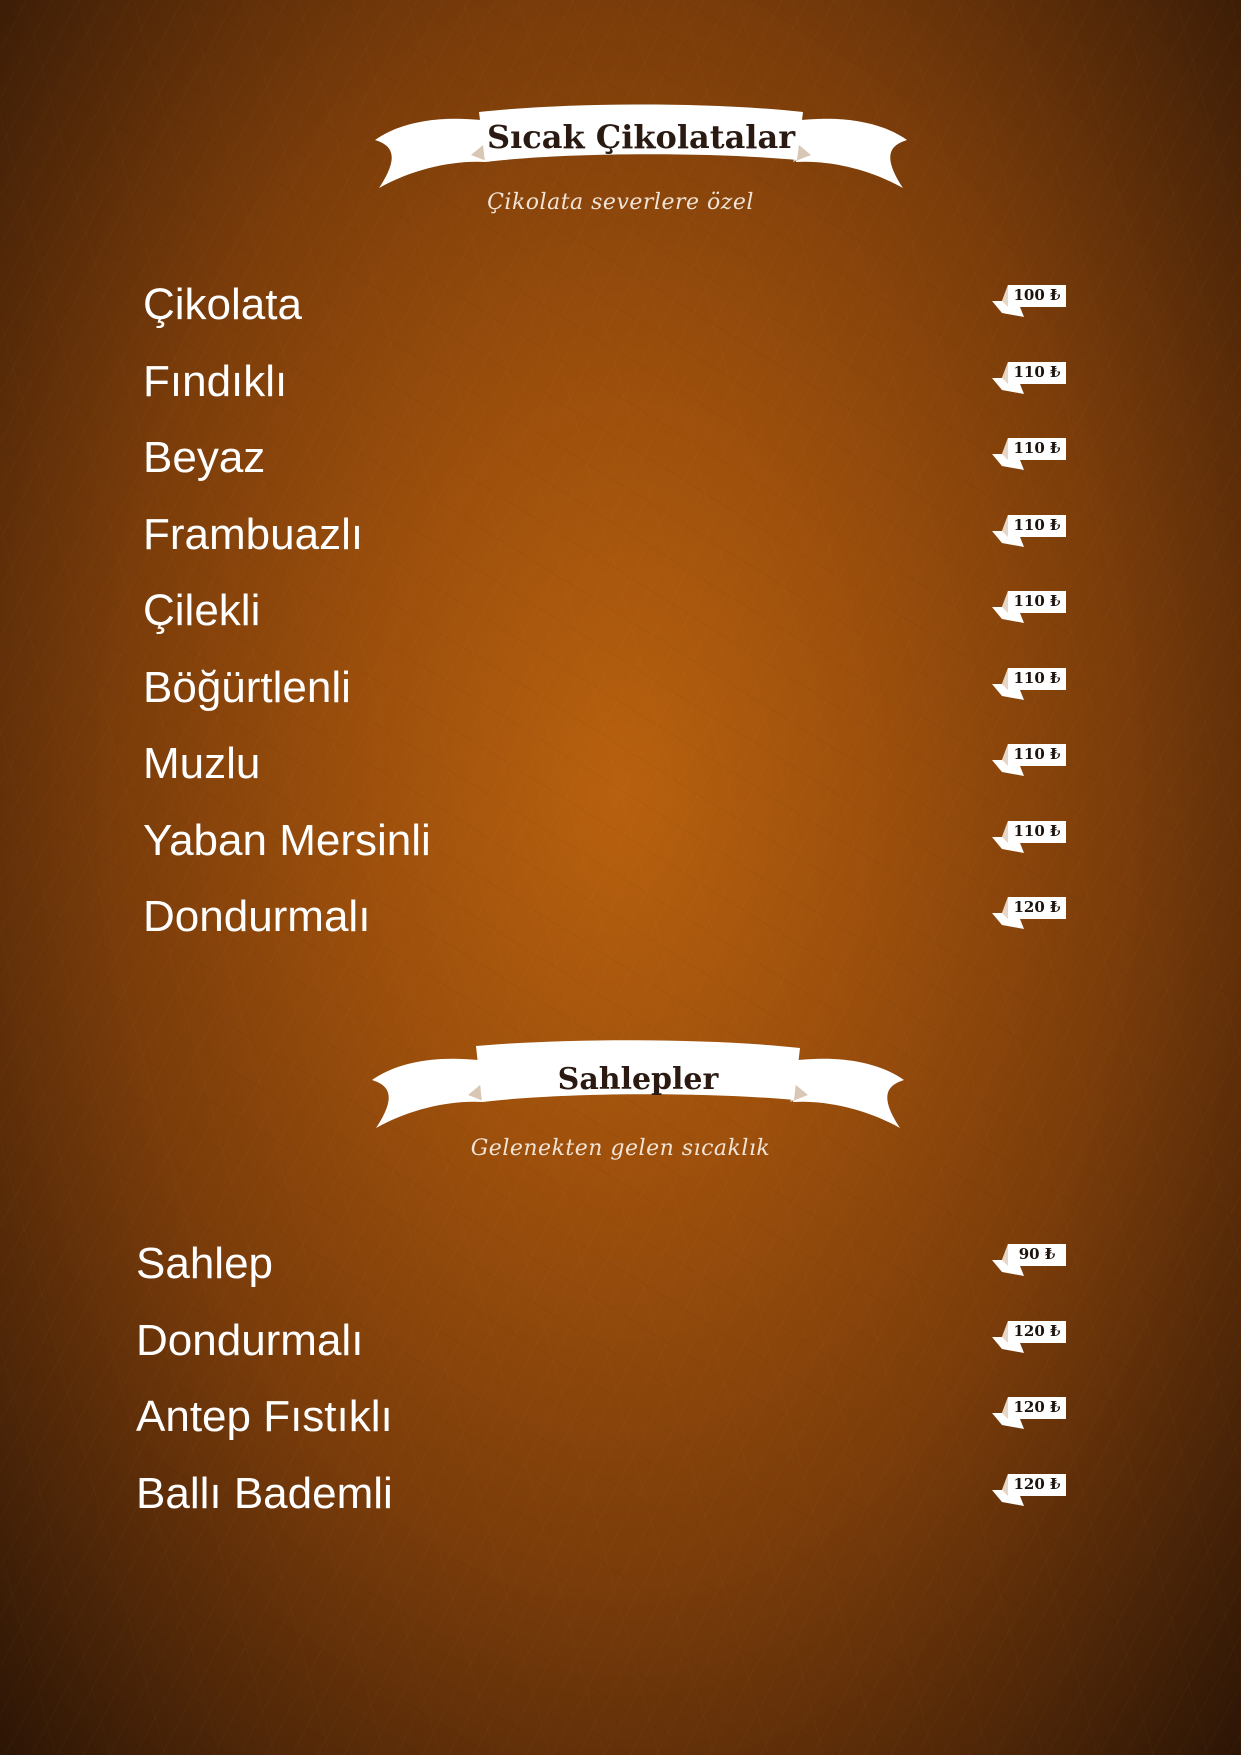  What do you see at coordinates (202, 610) in the screenshot?
I see `menu-item-name: Çilekli` at bounding box center [202, 610].